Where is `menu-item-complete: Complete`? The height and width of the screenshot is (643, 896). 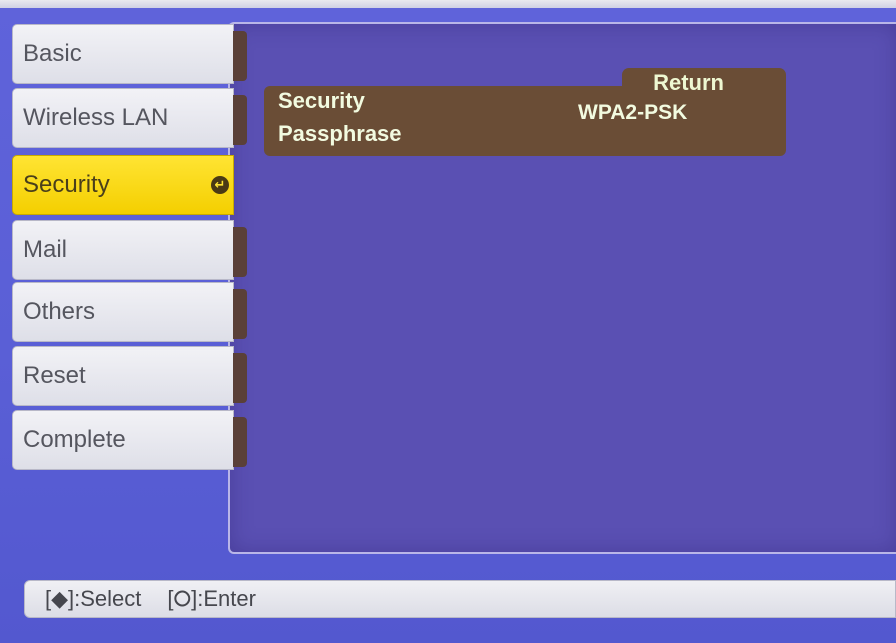 menu-item-complete: Complete is located at coordinates (129, 440).